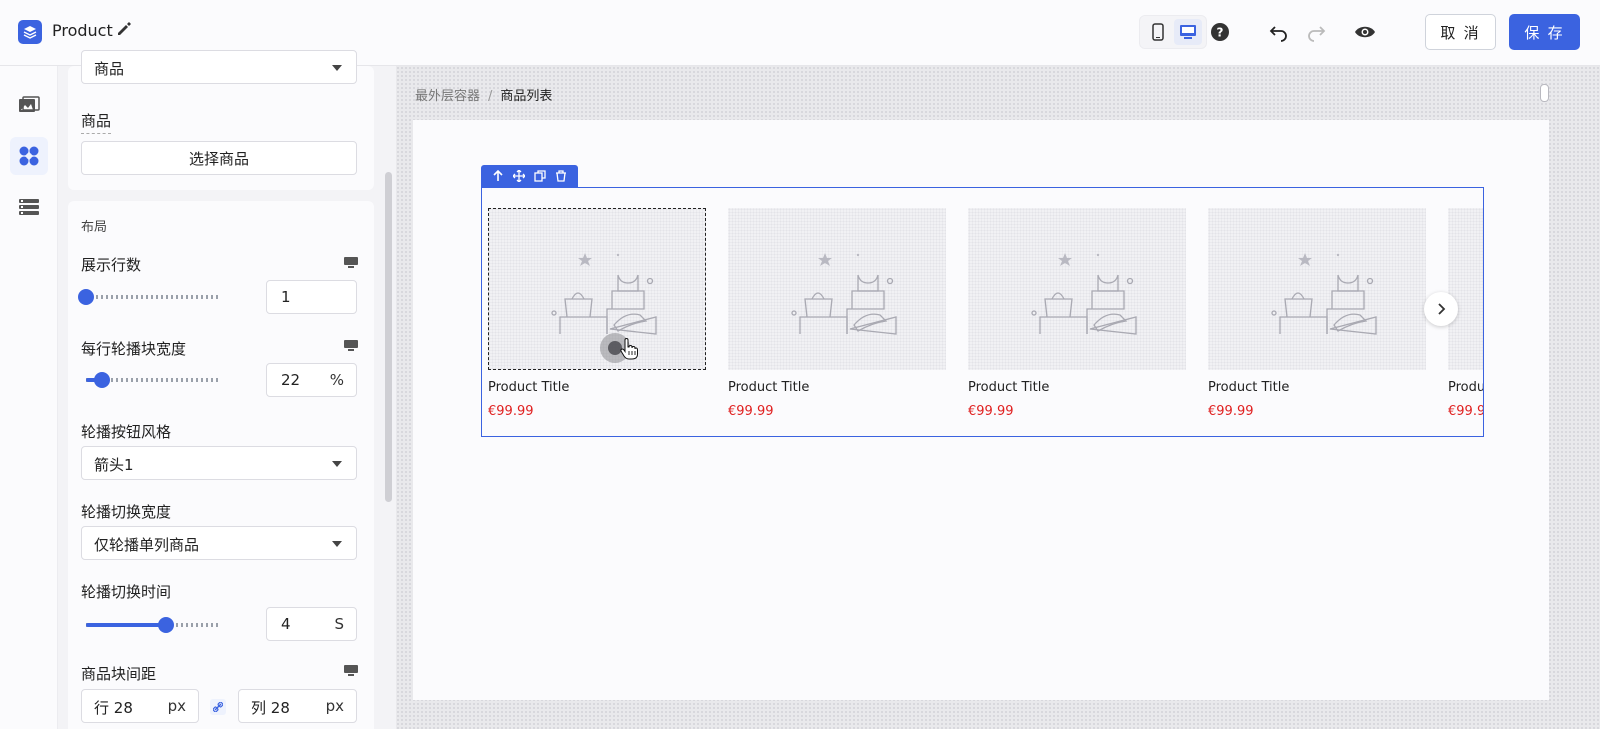 The height and width of the screenshot is (729, 1600). Describe the element at coordinates (259, 708) in the screenshot. I see `column-spacing-prefix: 列` at that location.